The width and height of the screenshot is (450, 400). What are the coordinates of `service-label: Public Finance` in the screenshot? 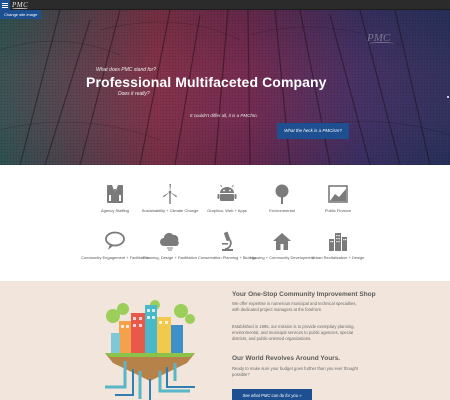 It's located at (338, 210).